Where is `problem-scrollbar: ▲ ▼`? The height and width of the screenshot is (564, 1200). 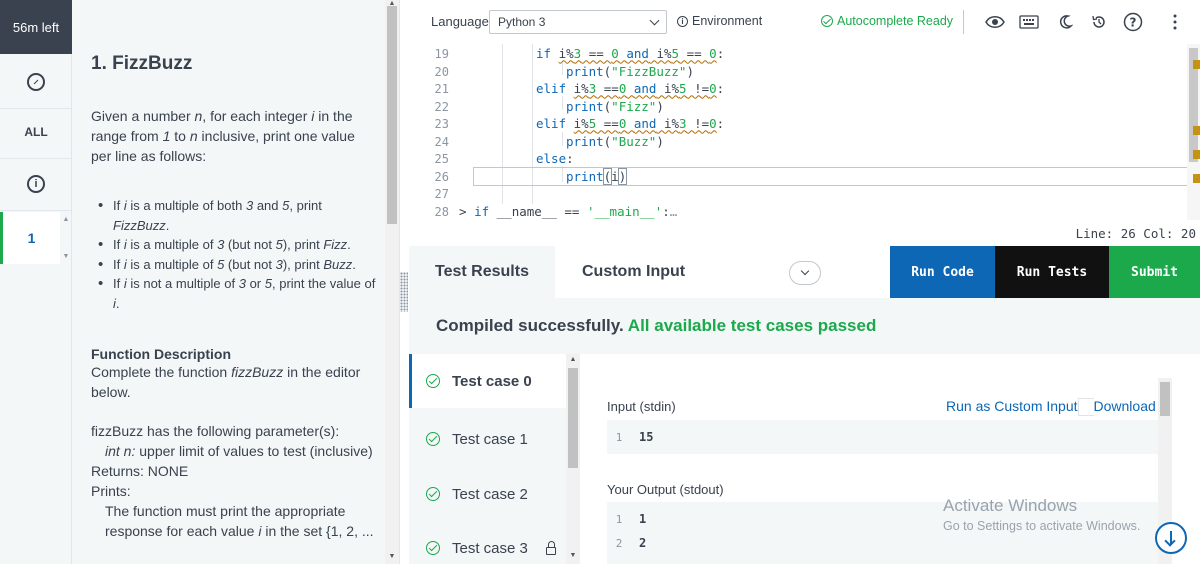 problem-scrollbar: ▲ ▼ is located at coordinates (392, 282).